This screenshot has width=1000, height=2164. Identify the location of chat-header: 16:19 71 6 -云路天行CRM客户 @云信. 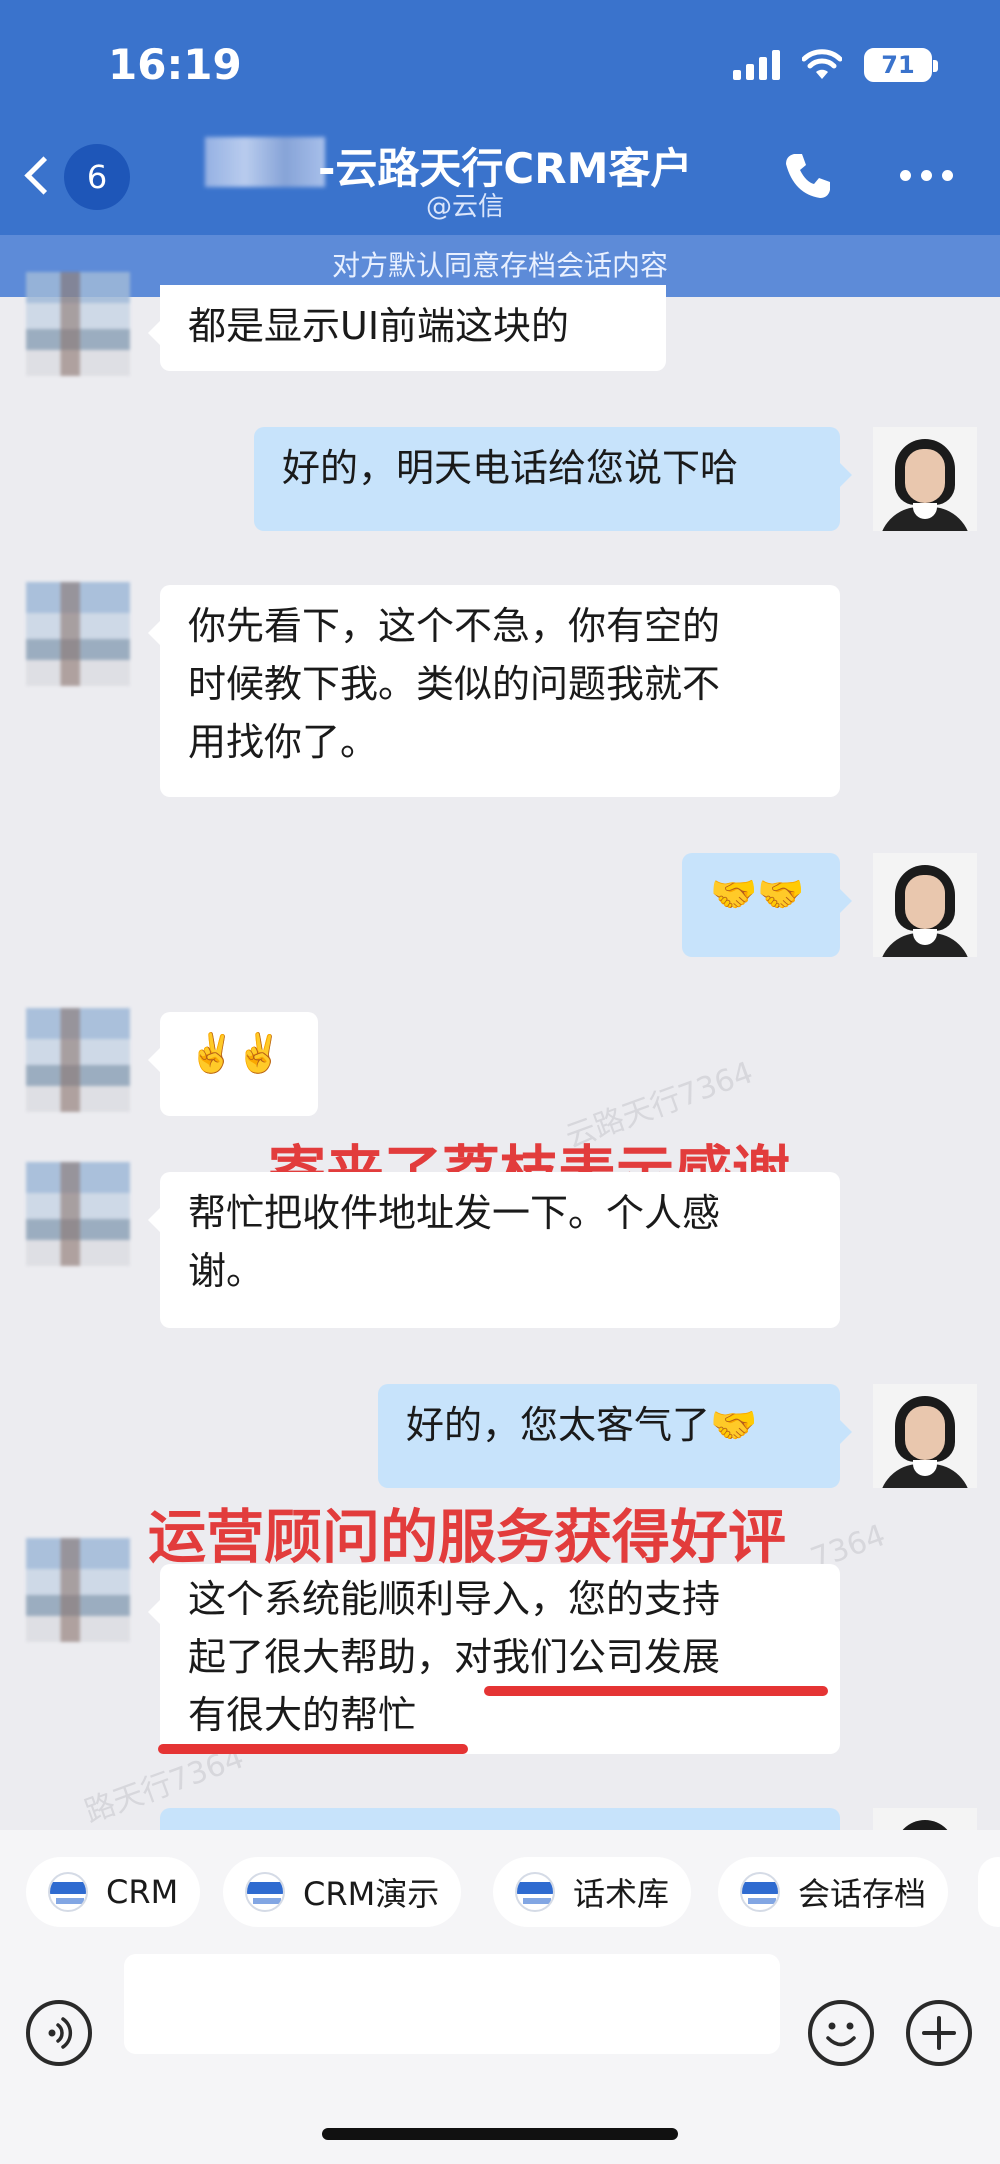
(500, 117).